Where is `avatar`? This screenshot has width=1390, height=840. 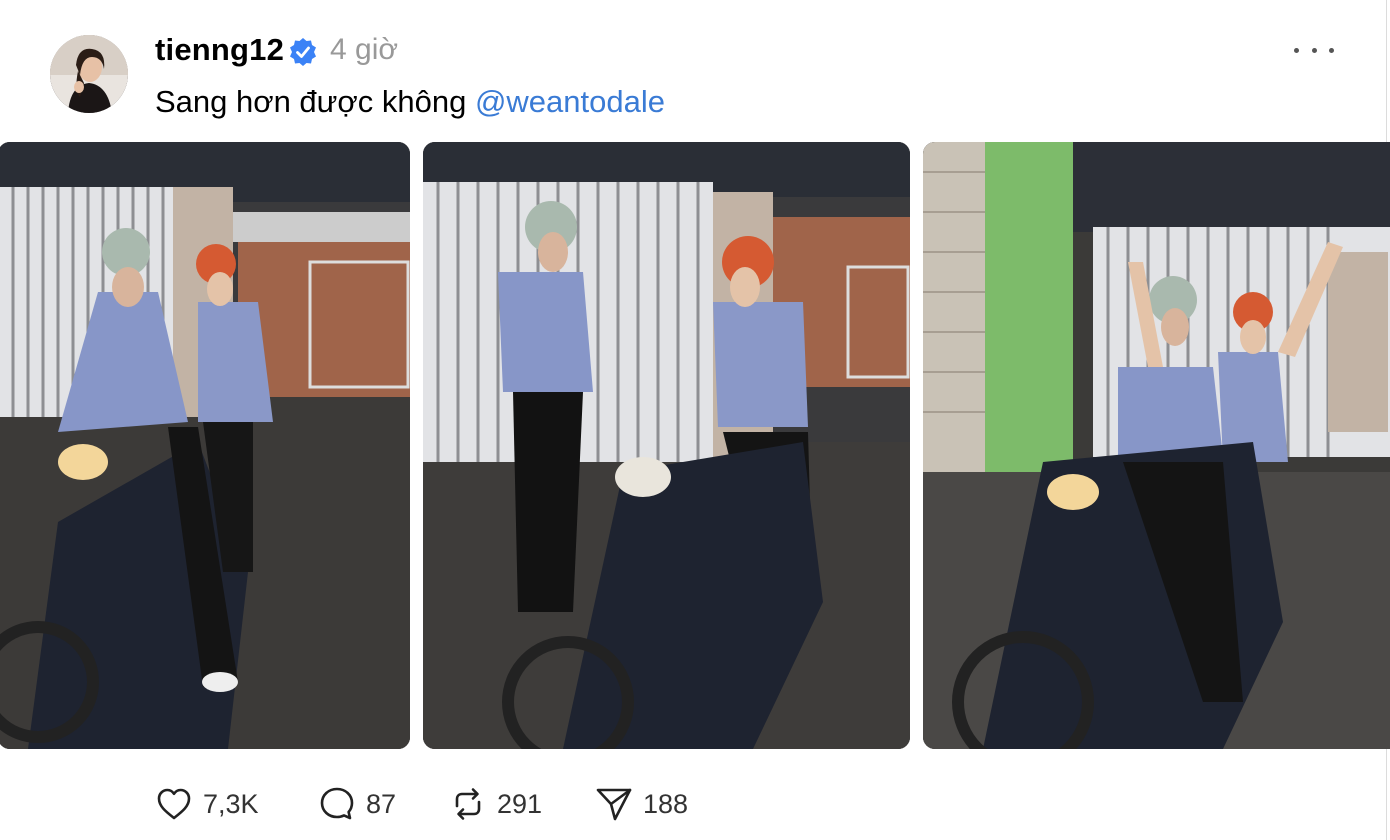
avatar is located at coordinates (89, 74).